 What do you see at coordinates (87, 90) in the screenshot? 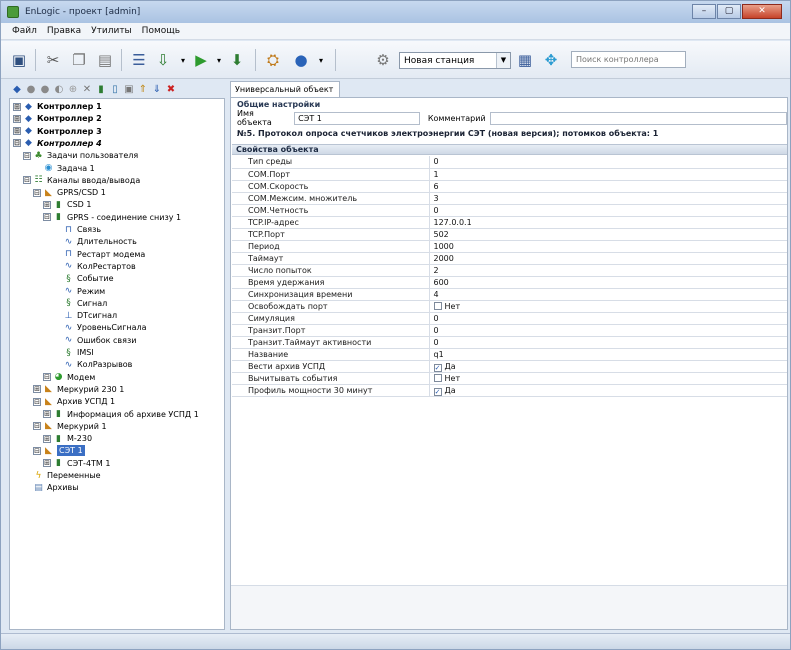
I see `unlink-icon: ✕` at bounding box center [87, 90].